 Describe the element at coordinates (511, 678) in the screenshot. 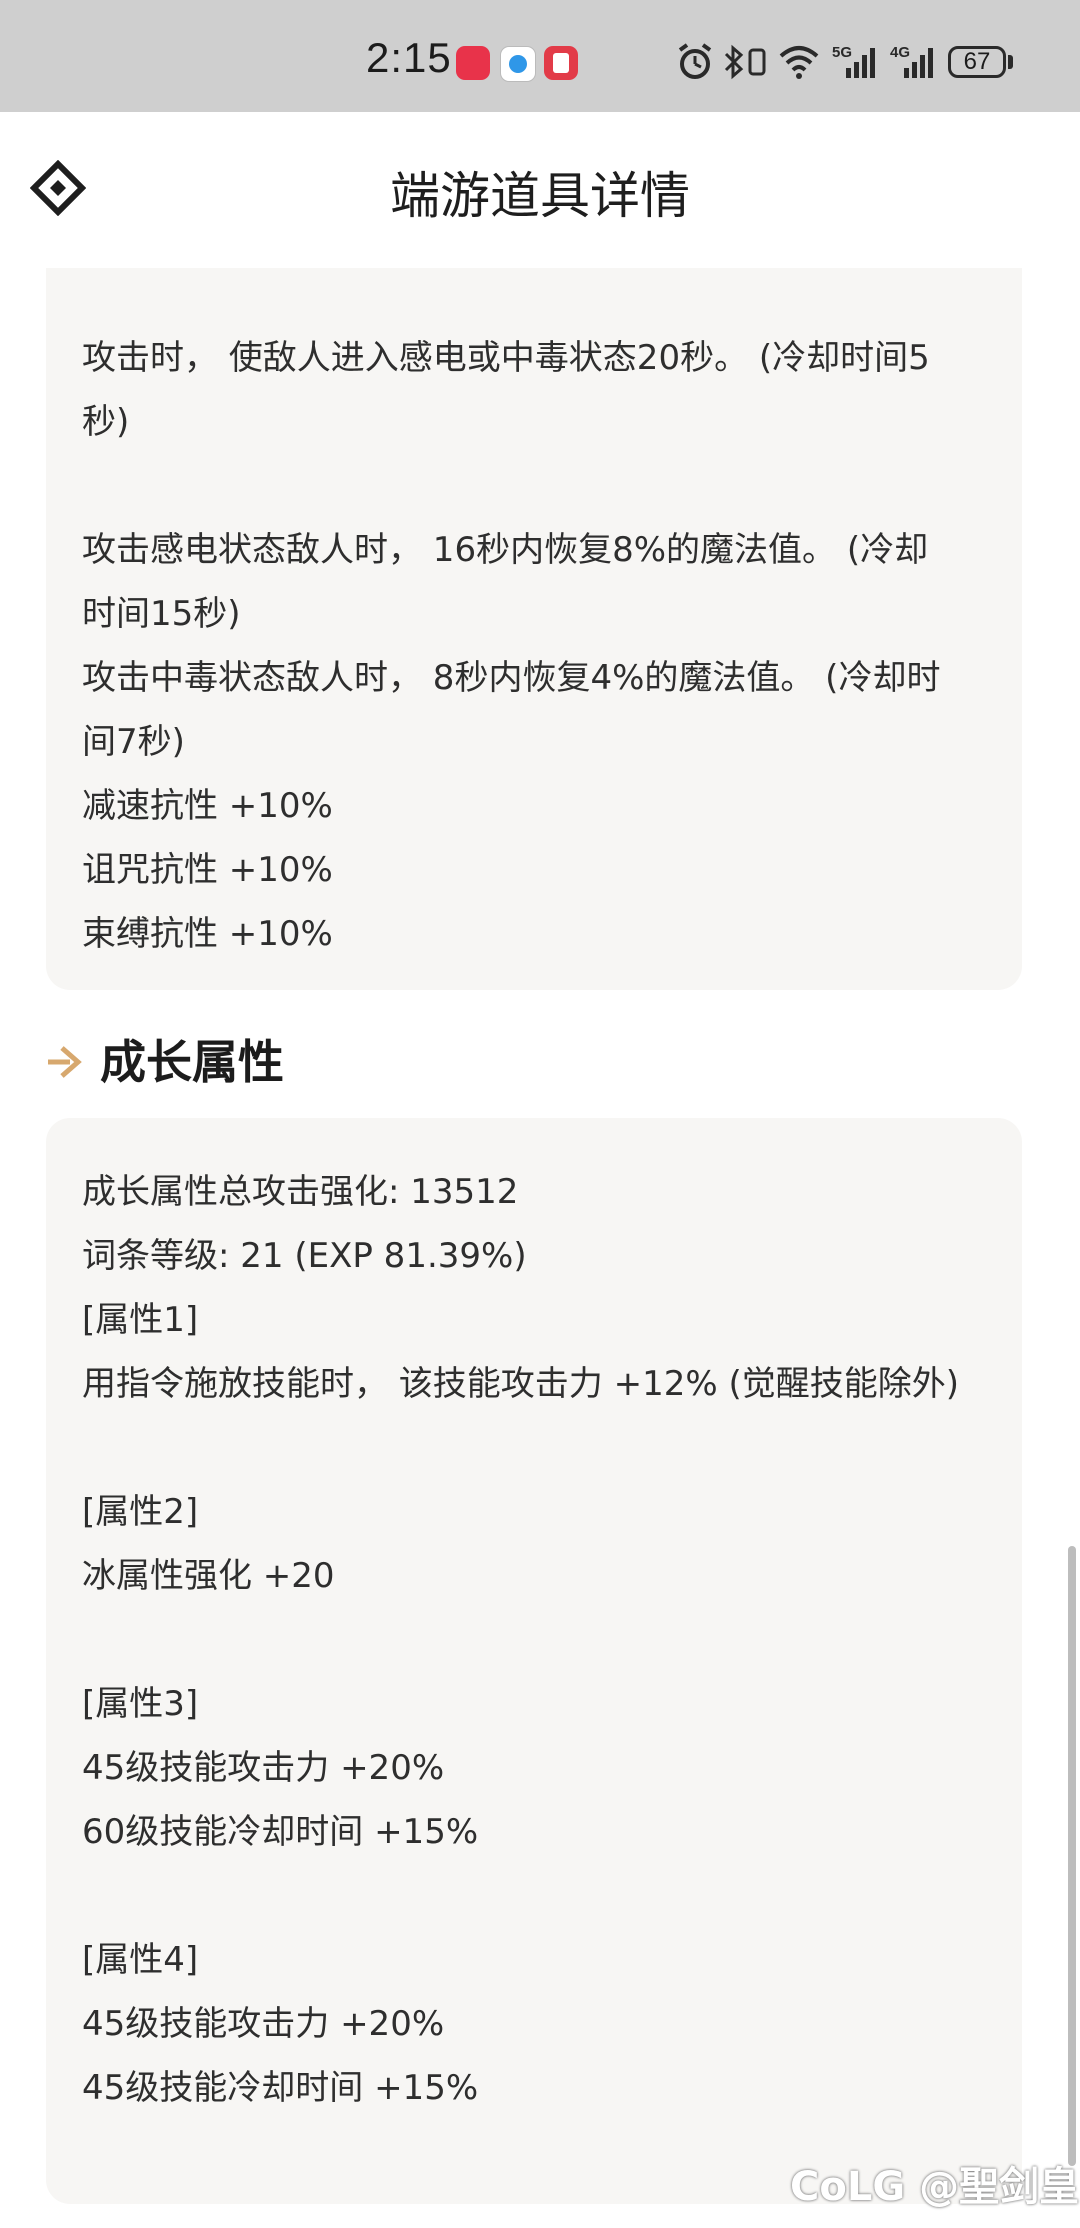

I see `effect-line: 攻击中毒状态敌人时， 8秒内恢复4%的魔法值。 (冷却时` at that location.